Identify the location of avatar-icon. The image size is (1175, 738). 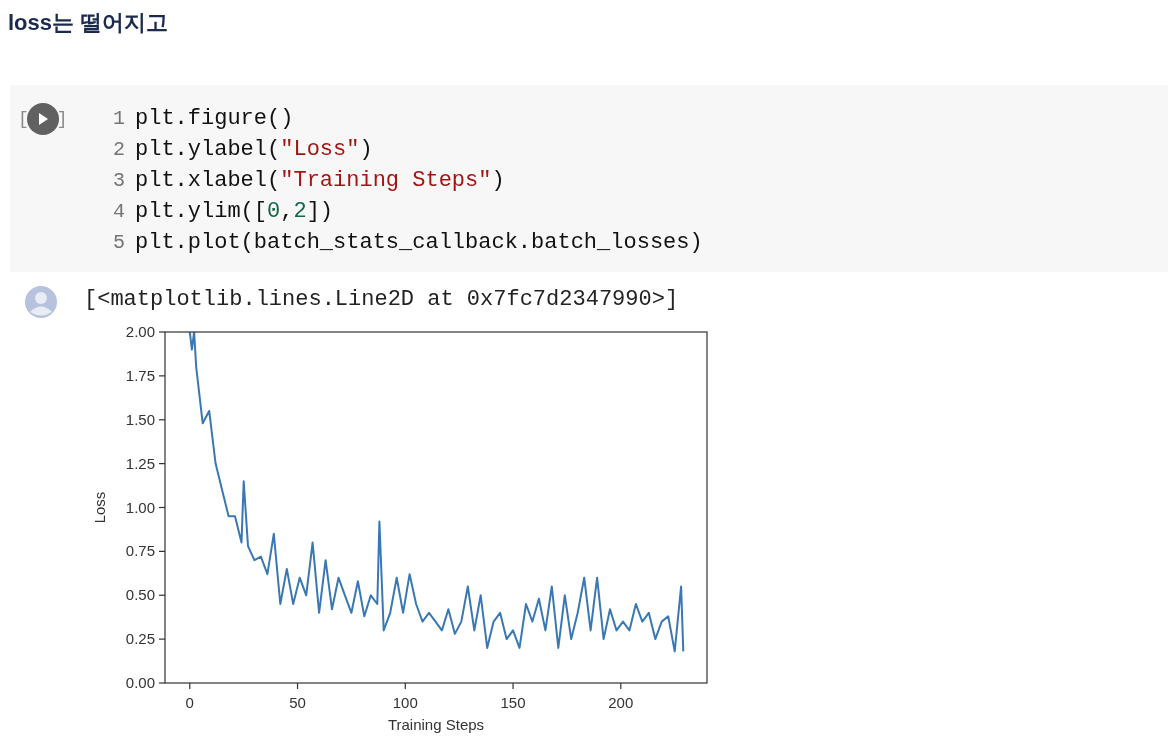
(41, 302).